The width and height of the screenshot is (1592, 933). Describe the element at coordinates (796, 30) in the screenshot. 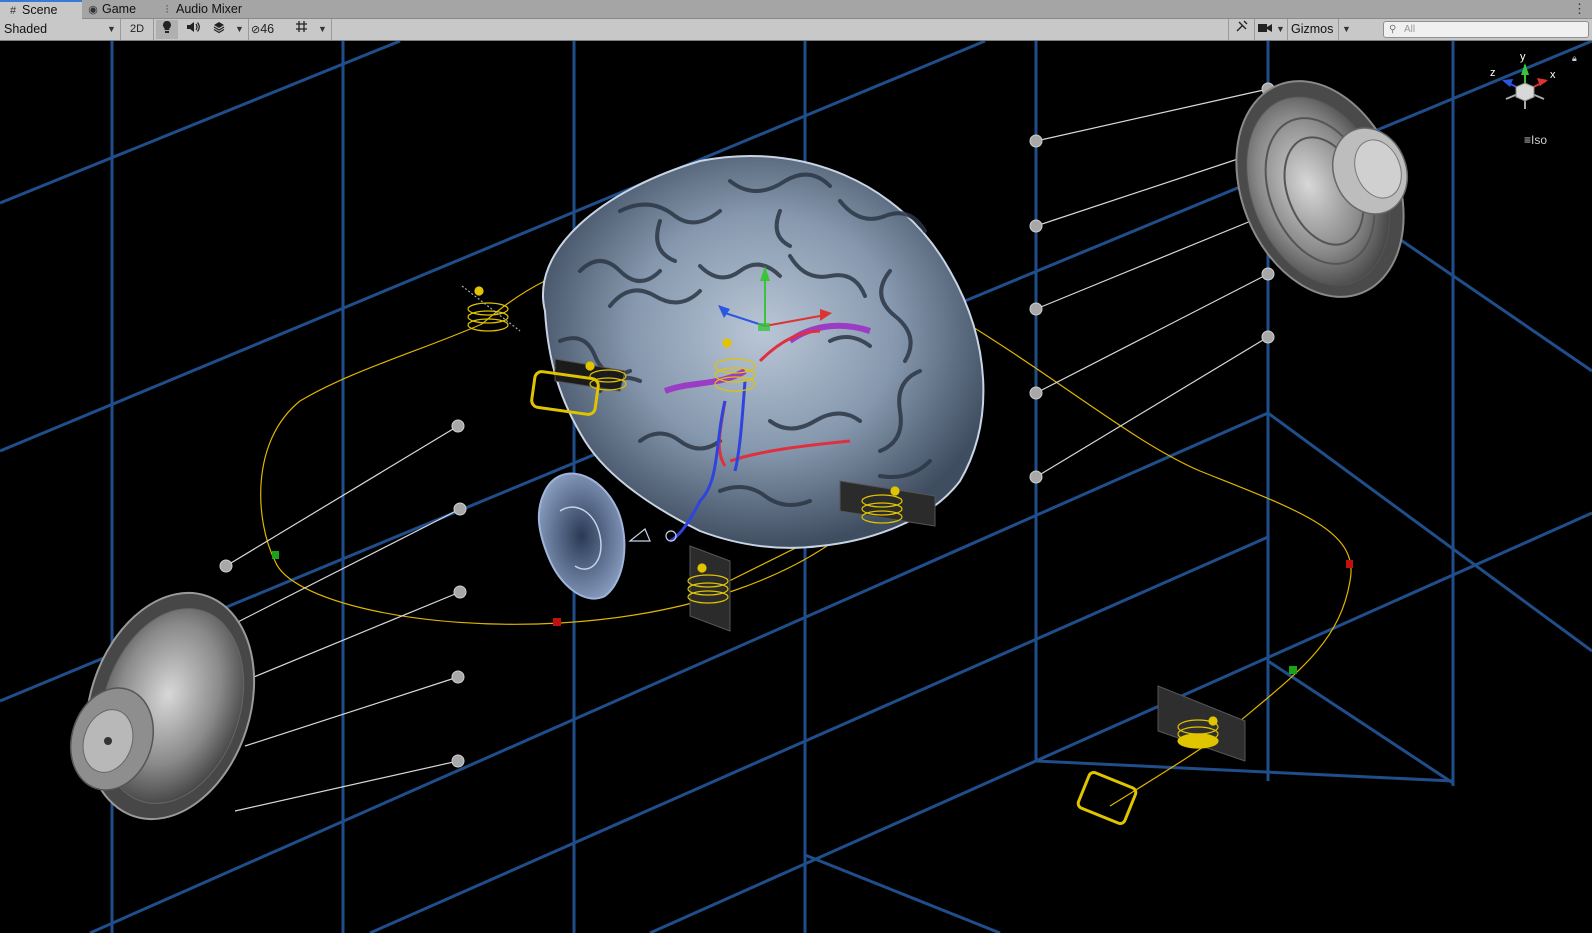

I see `scene-toolbar: Shaded ▼ 2D ▼ ⊘46 ▼ ▼ Gizmos ▼ ⚲ All` at that location.